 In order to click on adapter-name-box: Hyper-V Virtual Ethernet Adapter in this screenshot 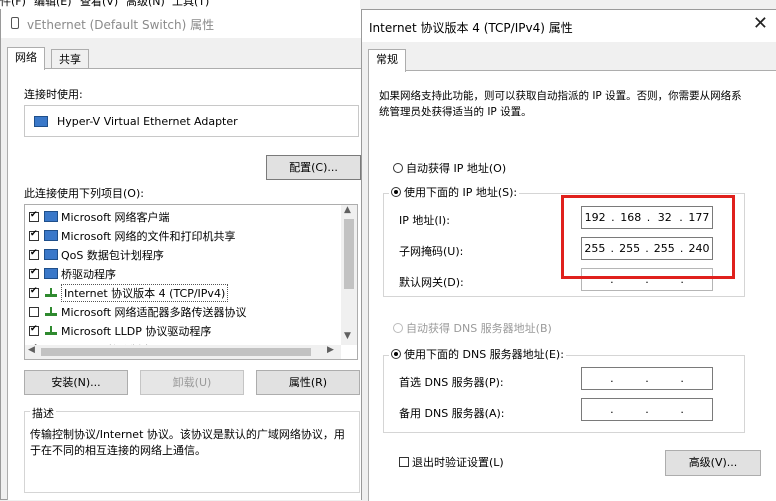, I will do `click(191, 121)`.